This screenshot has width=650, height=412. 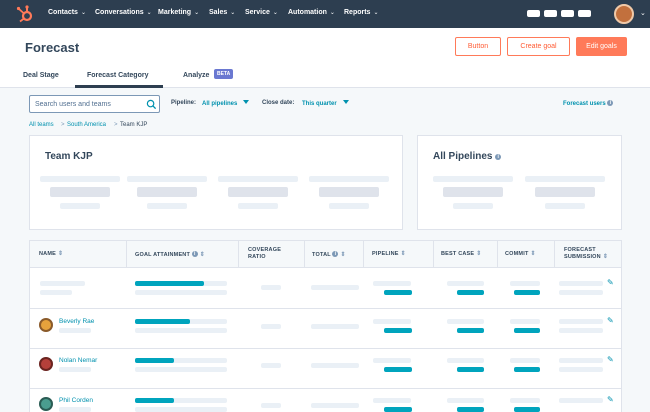 What do you see at coordinates (196, 75) in the screenshot?
I see `tab-analyze: Analyze` at bounding box center [196, 75].